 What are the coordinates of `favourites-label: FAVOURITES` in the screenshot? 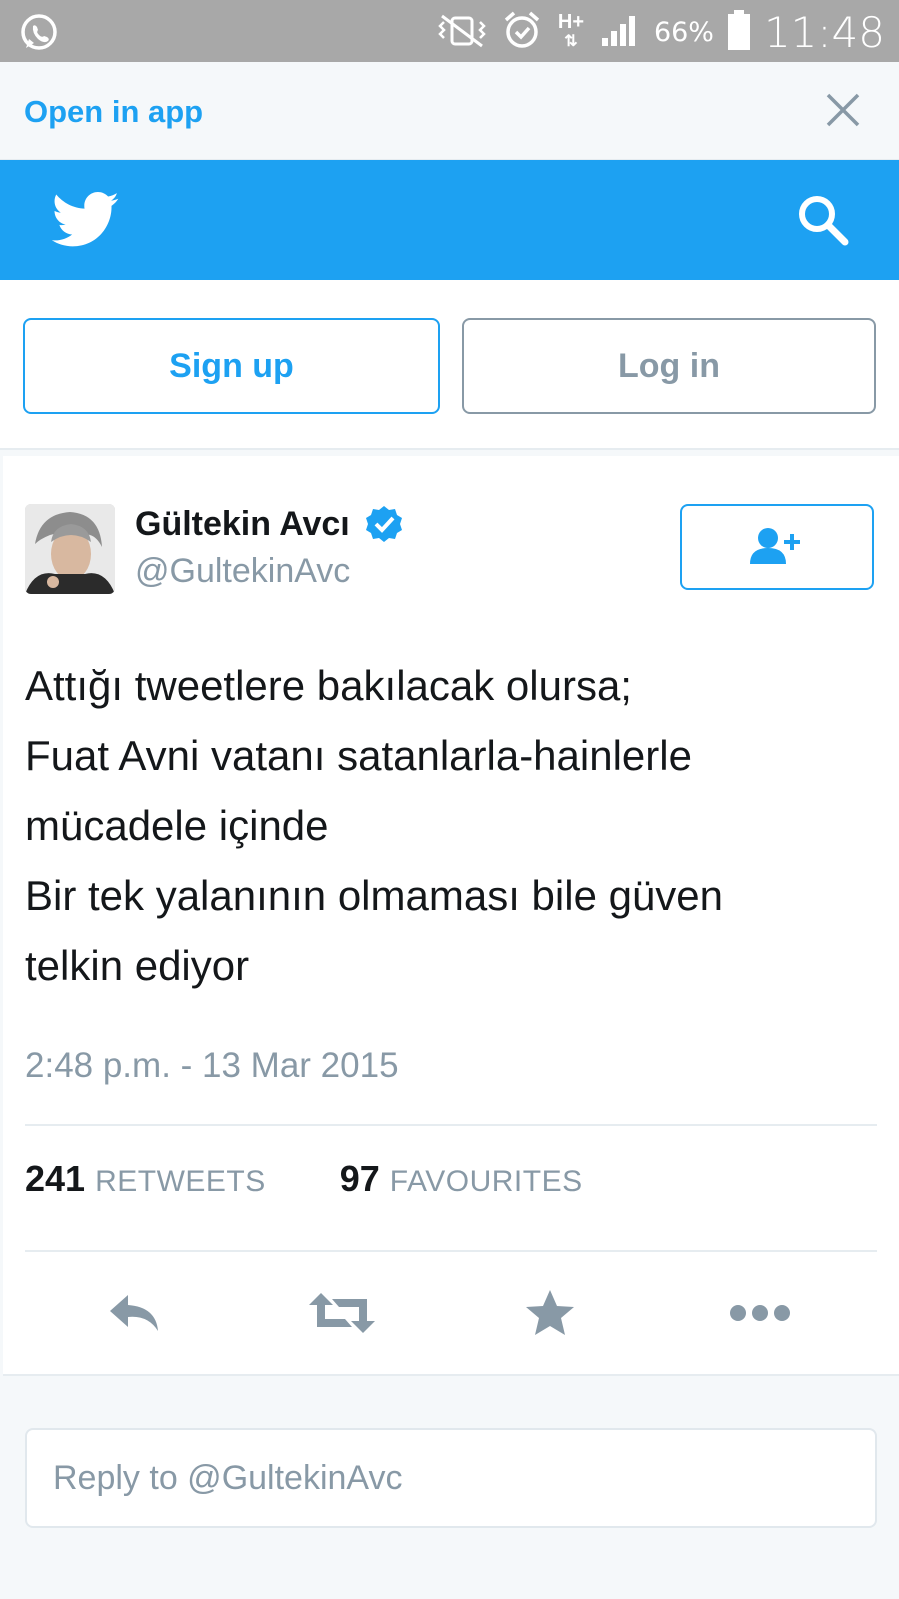 It's located at (486, 1182).